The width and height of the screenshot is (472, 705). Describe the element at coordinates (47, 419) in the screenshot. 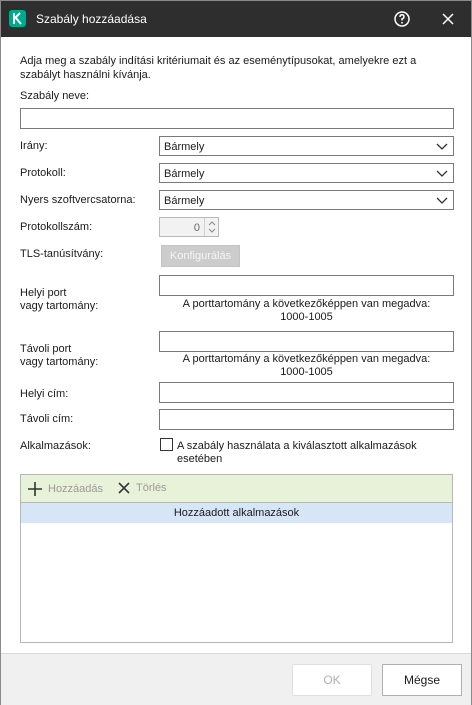

I see `remote-address-label: Távoli cím:` at that location.